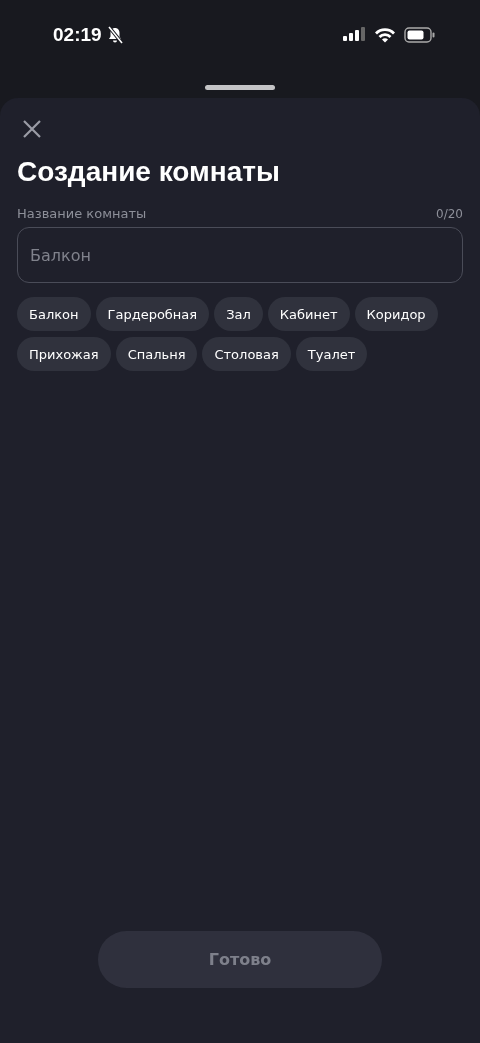 This screenshot has height=1043, width=480. What do you see at coordinates (449, 214) in the screenshot?
I see `character-counter: 0/20` at bounding box center [449, 214].